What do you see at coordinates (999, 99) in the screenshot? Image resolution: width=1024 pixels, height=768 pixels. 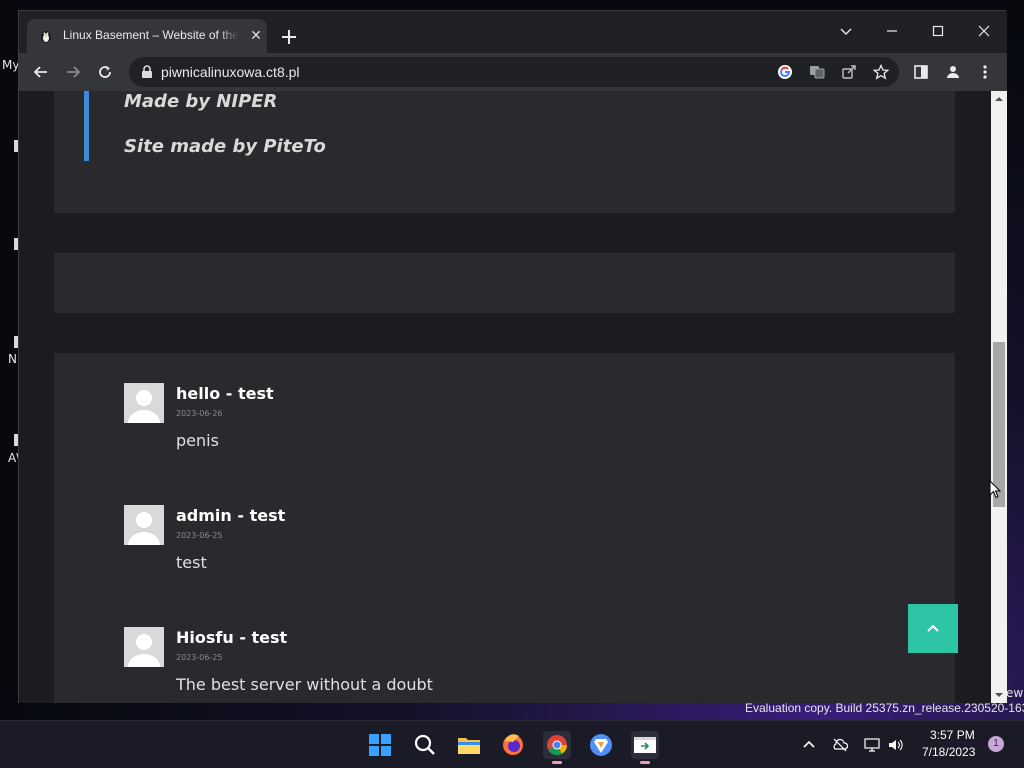 I see `scroll-up-arrow-icon` at bounding box center [999, 99].